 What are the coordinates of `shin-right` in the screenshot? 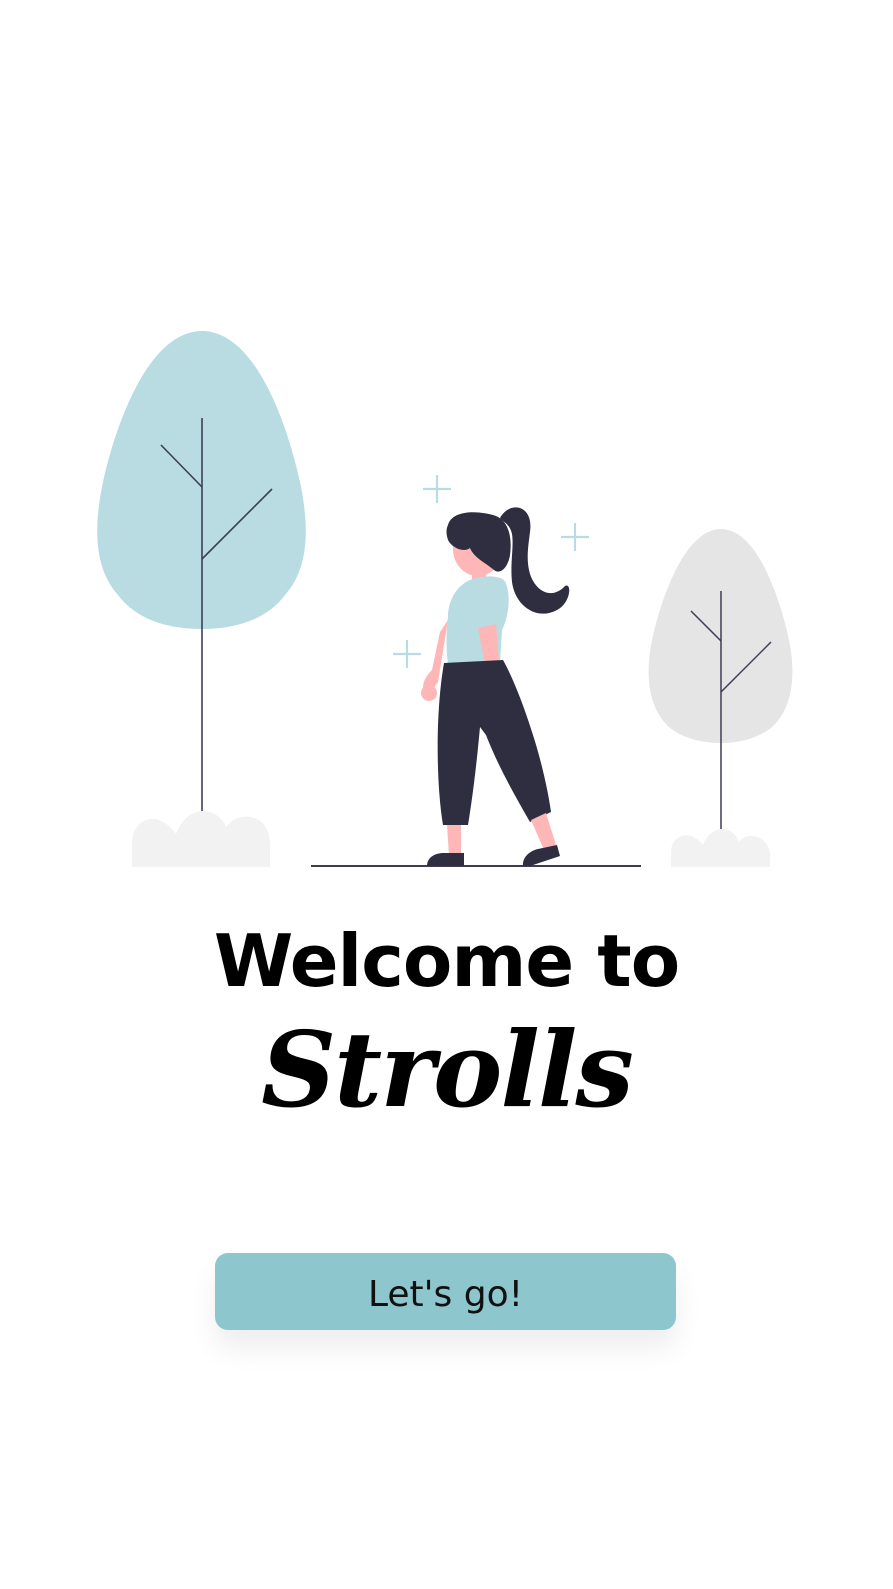 It's located at (543, 831).